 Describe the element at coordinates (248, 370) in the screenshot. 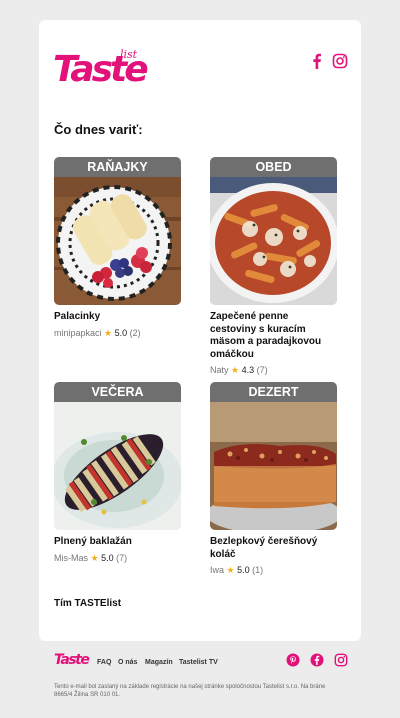

I see `recipe-rating: 4.3` at that location.